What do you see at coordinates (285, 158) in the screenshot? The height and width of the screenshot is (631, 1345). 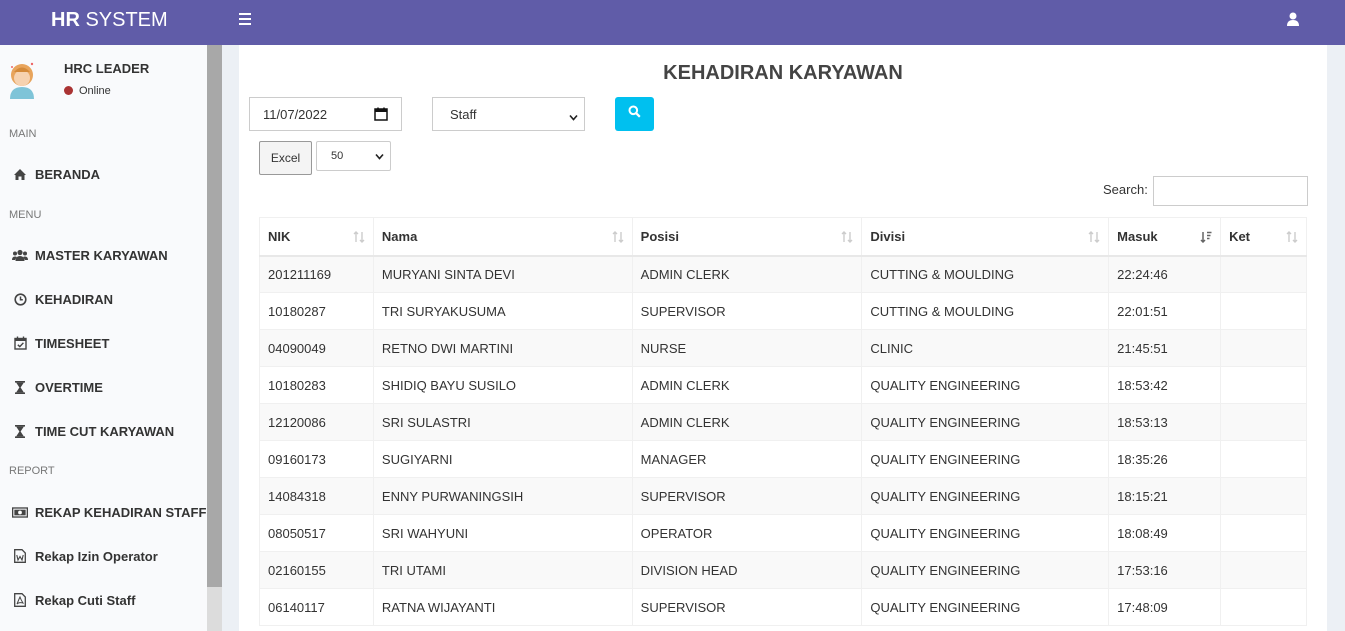 I see `excel-export-button: Excel` at bounding box center [285, 158].